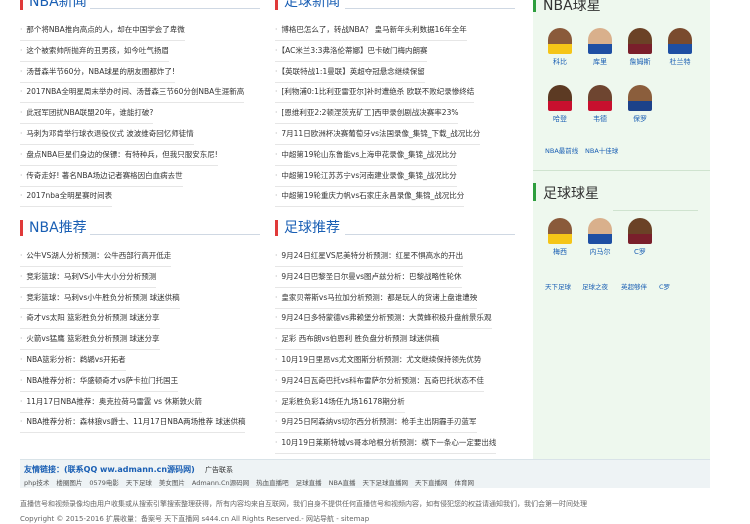  What do you see at coordinates (172, 483) in the screenshot?
I see `friend-link: 美女图片` at bounding box center [172, 483].